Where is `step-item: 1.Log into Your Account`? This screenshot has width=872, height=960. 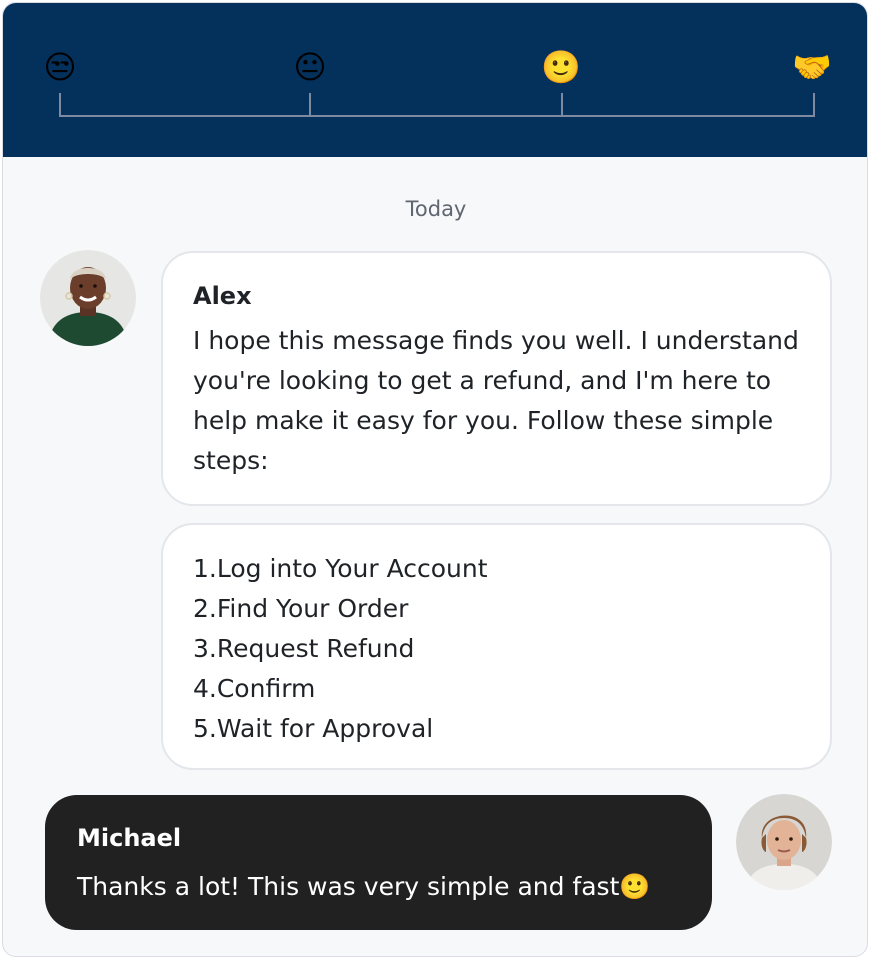
step-item: 1.Log into Your Account is located at coordinates (340, 568).